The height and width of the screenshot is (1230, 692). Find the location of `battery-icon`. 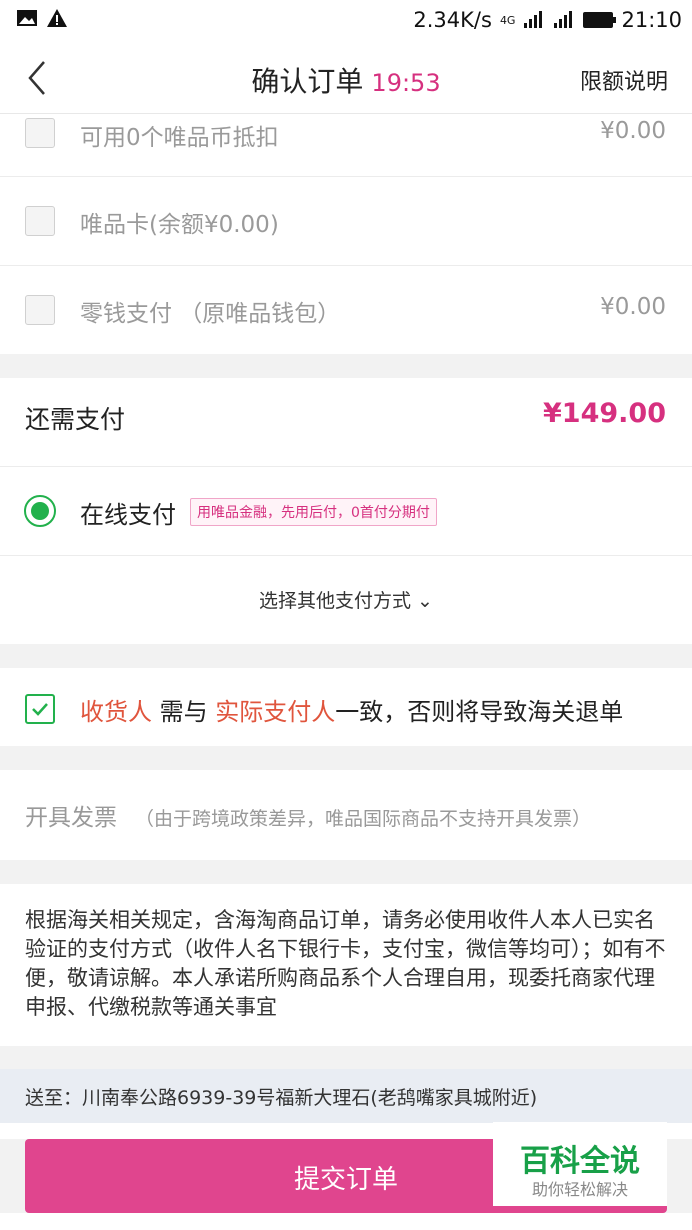

battery-icon is located at coordinates (600, 20).